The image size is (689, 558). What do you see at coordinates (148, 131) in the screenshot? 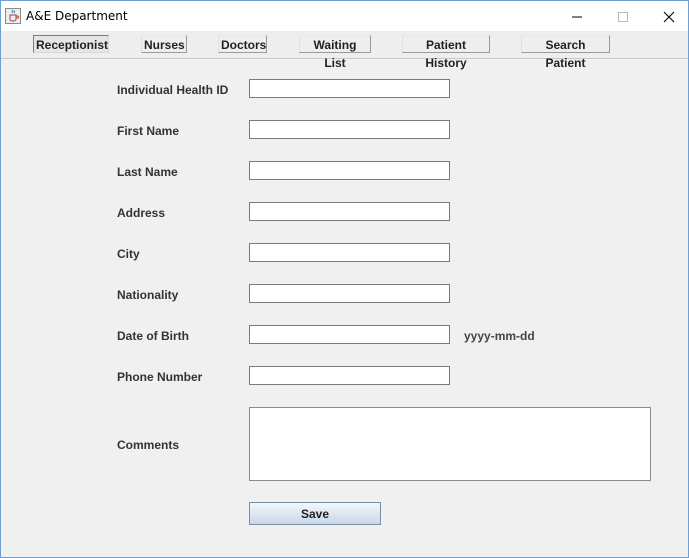
I see `first-name-label: First Name` at bounding box center [148, 131].